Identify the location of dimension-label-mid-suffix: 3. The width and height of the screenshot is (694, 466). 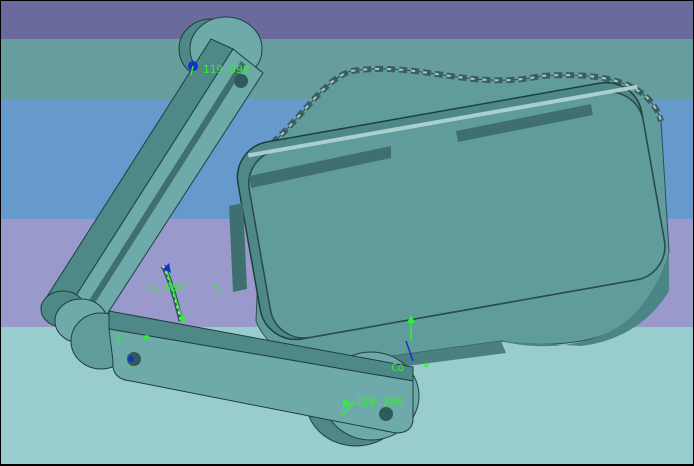
(216, 290).